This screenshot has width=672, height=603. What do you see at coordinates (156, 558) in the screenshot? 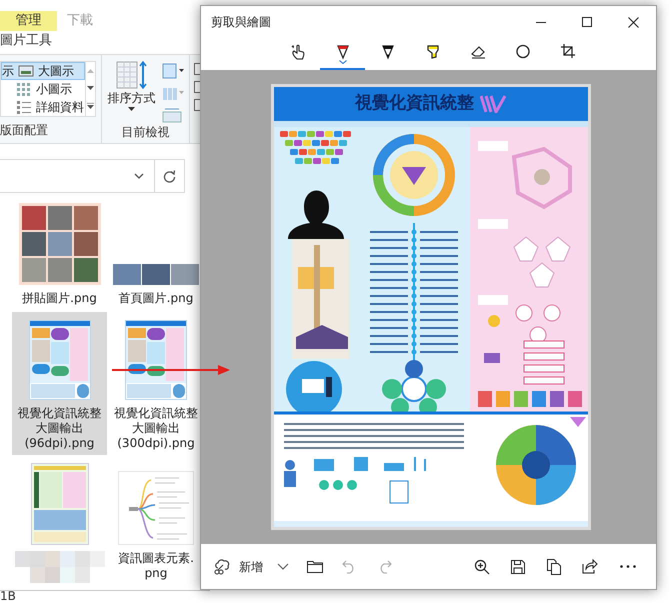
I see `file-name: 資訊圖表元素.` at bounding box center [156, 558].